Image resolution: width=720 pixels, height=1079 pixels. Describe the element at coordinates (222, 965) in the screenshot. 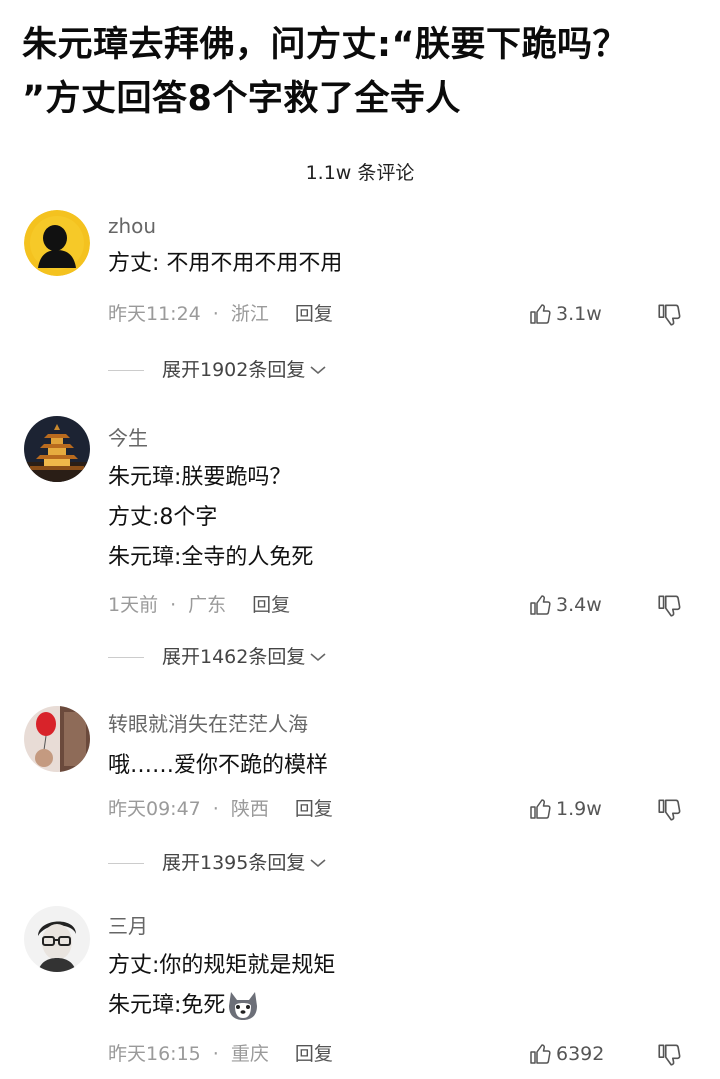

I see `comment-line: 方丈:你的规矩就是规矩` at that location.